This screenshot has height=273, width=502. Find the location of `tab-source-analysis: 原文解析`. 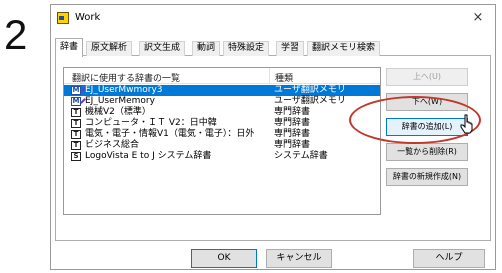

tab-source-analysis: 原文解析 is located at coordinates (109, 48).